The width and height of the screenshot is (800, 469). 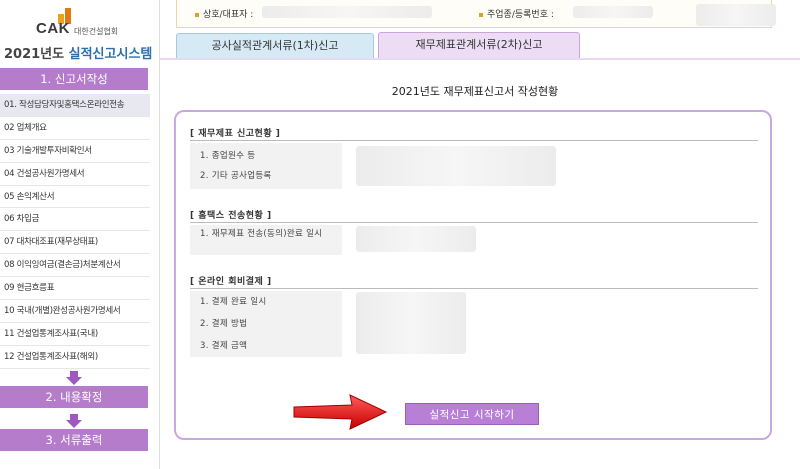 I want to click on row-label-payment-amount: 3. 결제 금액, so click(x=224, y=346).